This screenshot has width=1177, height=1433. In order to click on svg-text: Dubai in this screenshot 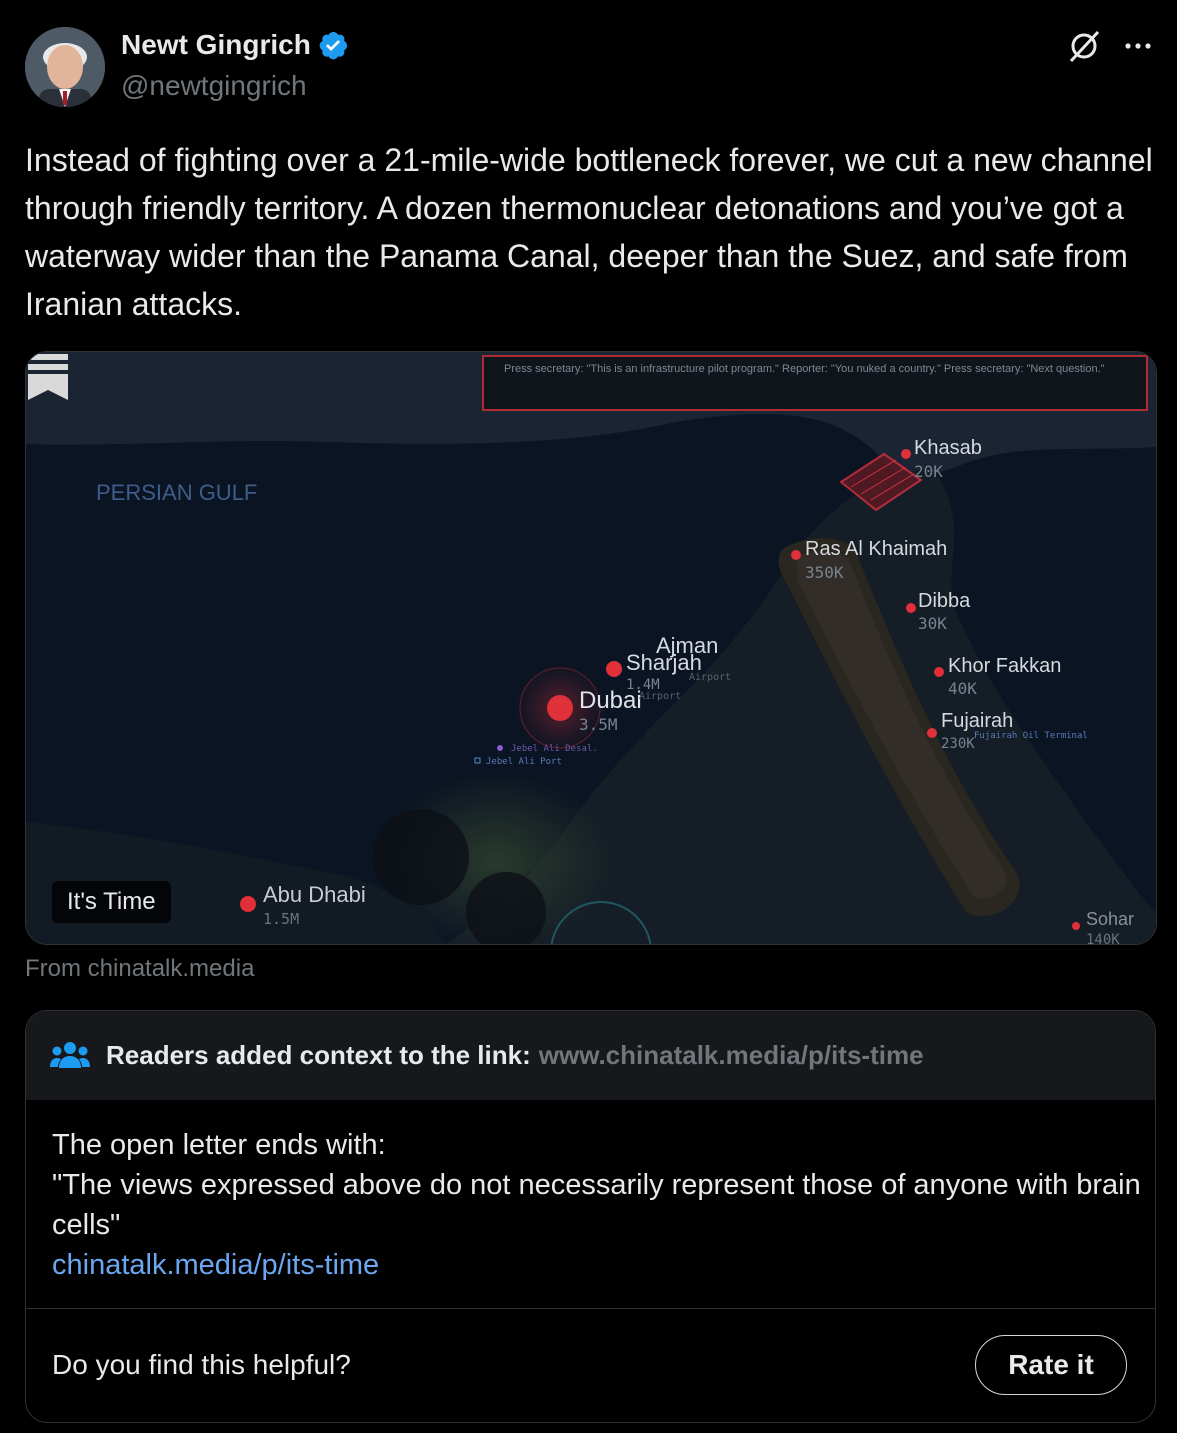, I will do `click(610, 700)`.